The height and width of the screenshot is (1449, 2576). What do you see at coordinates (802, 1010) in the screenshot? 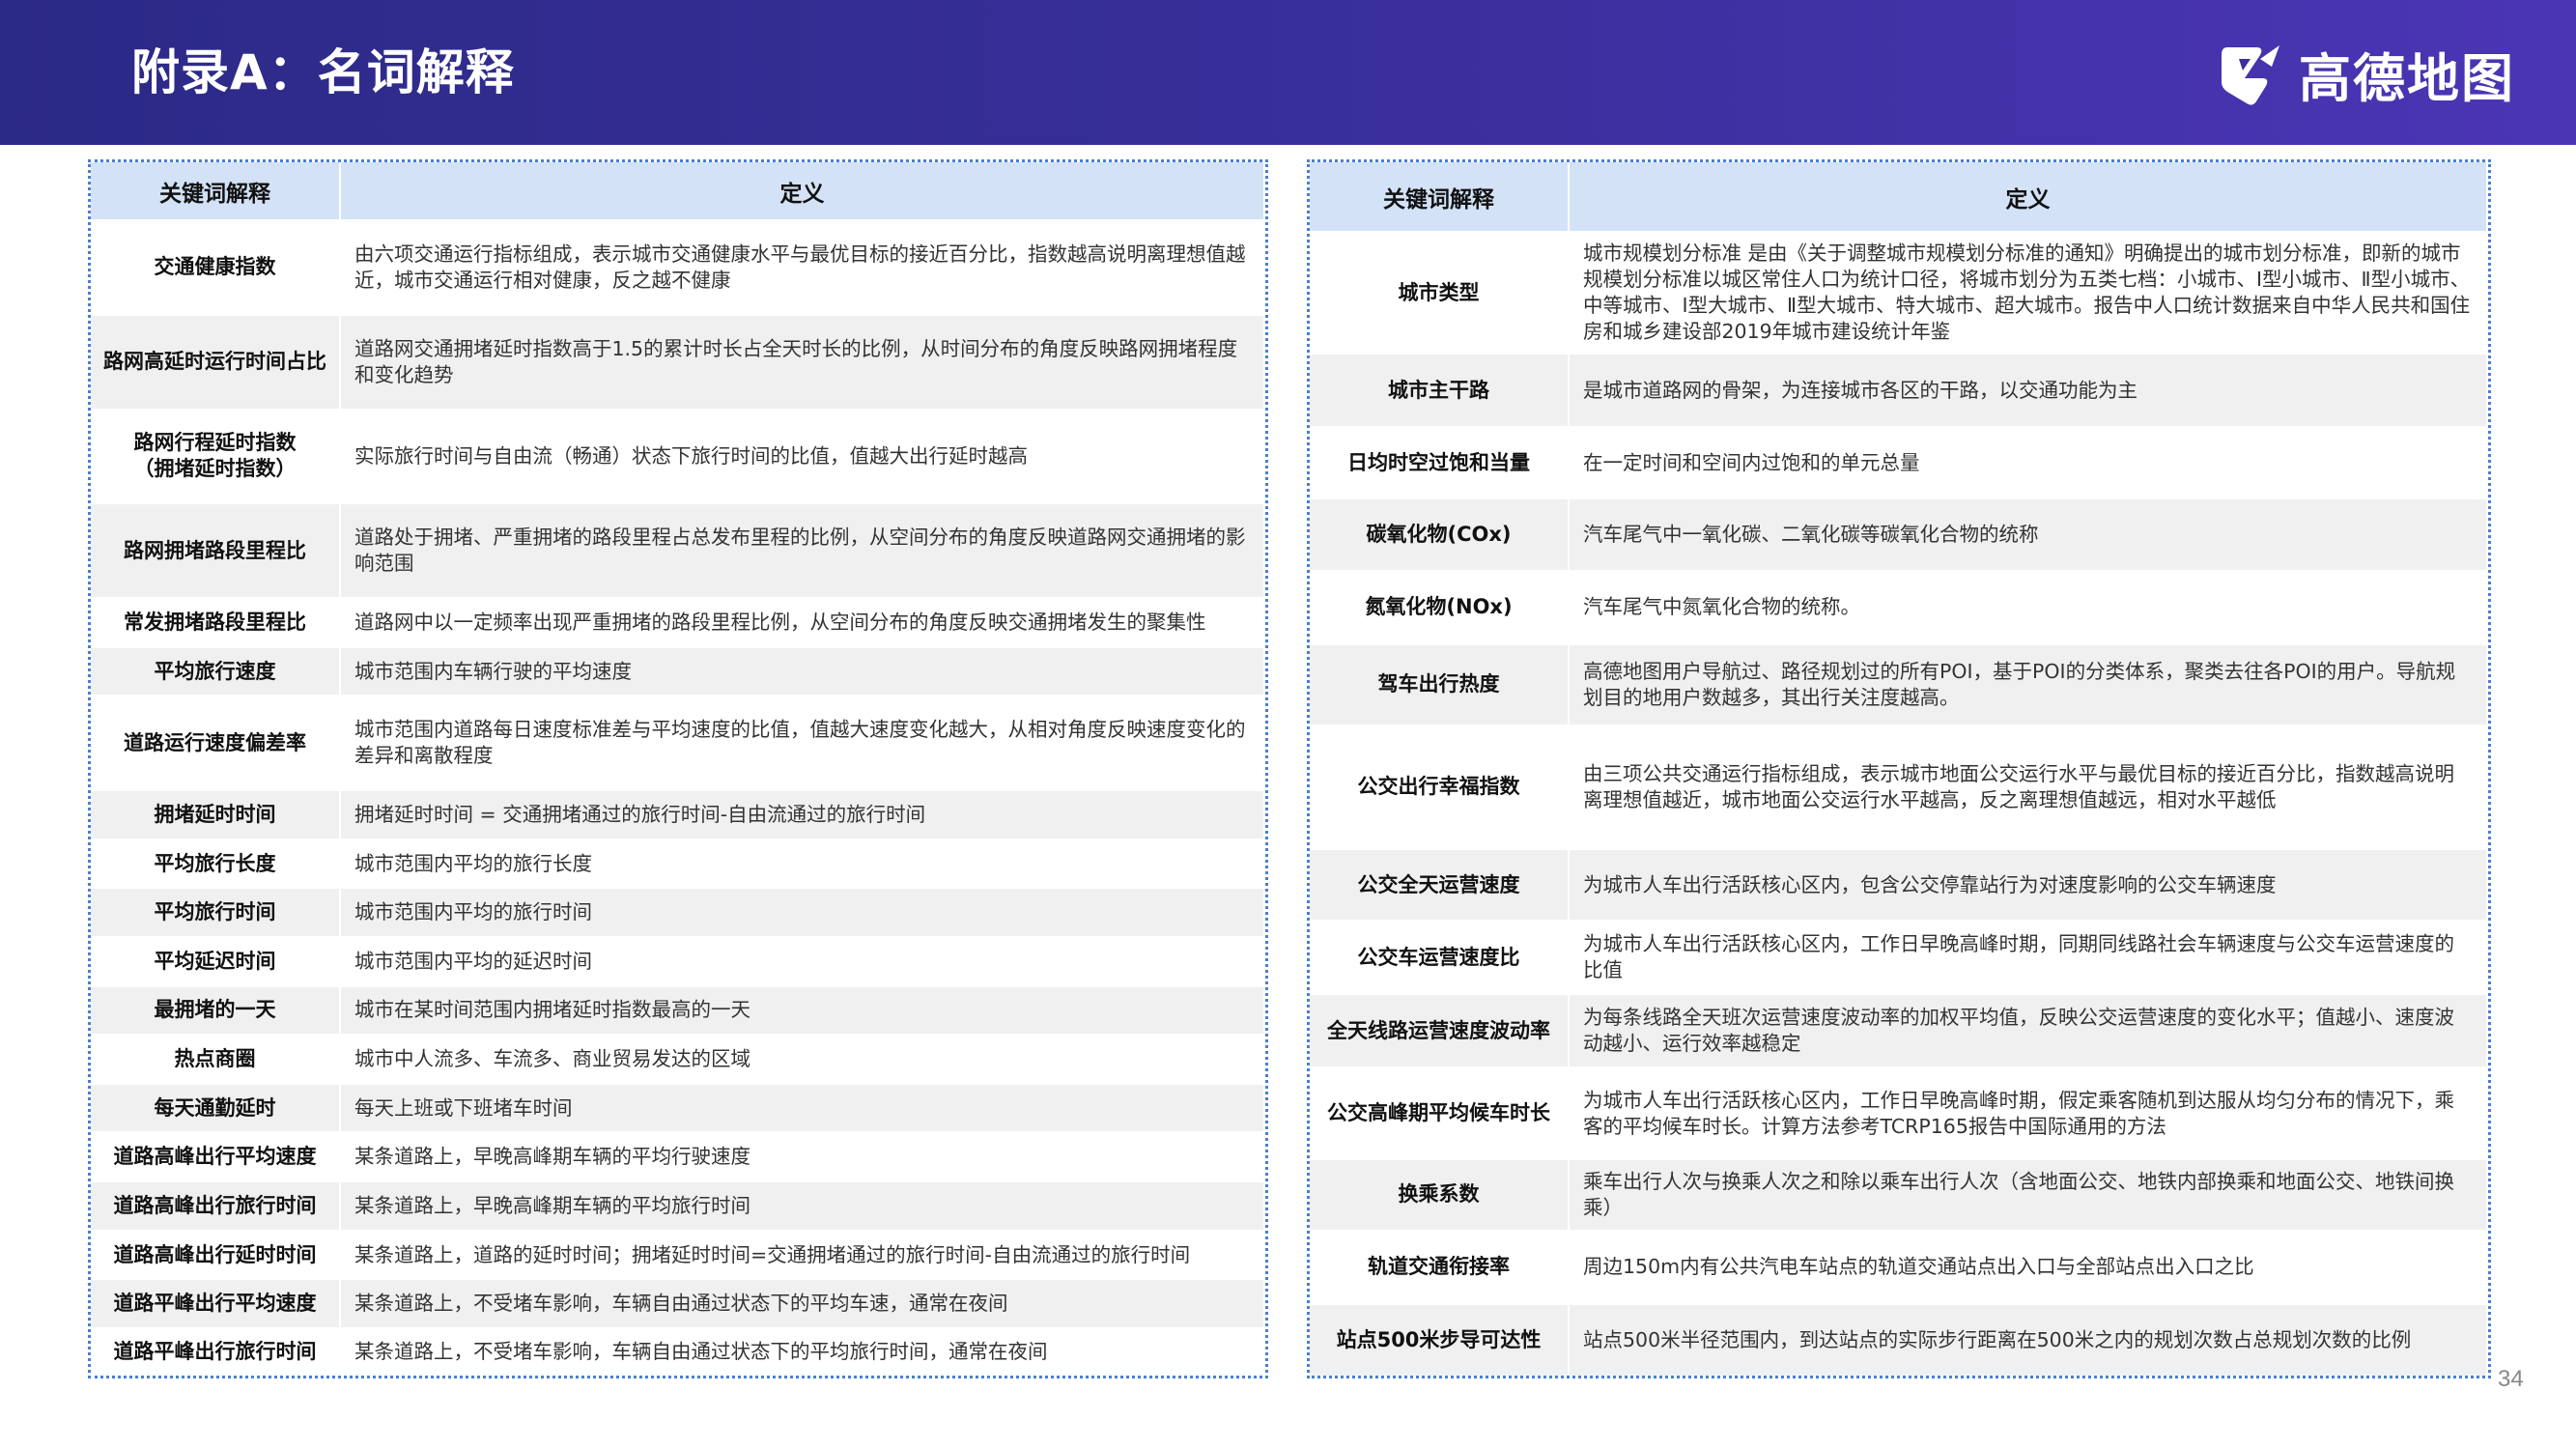
I see `definition-cell: 城市在某时间范围内拥堵延时指数最高的一天` at bounding box center [802, 1010].